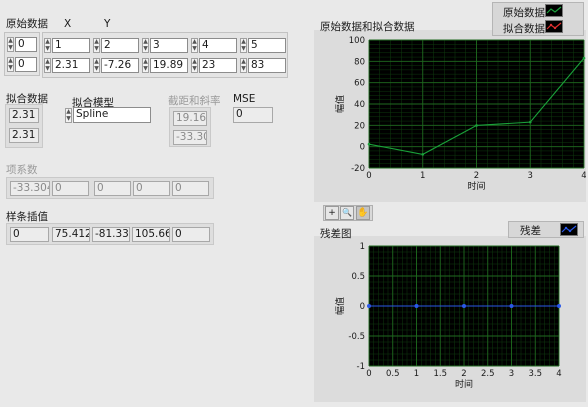  What do you see at coordinates (151, 234) in the screenshot?
I see `spline-value-3: 105.666` at bounding box center [151, 234].